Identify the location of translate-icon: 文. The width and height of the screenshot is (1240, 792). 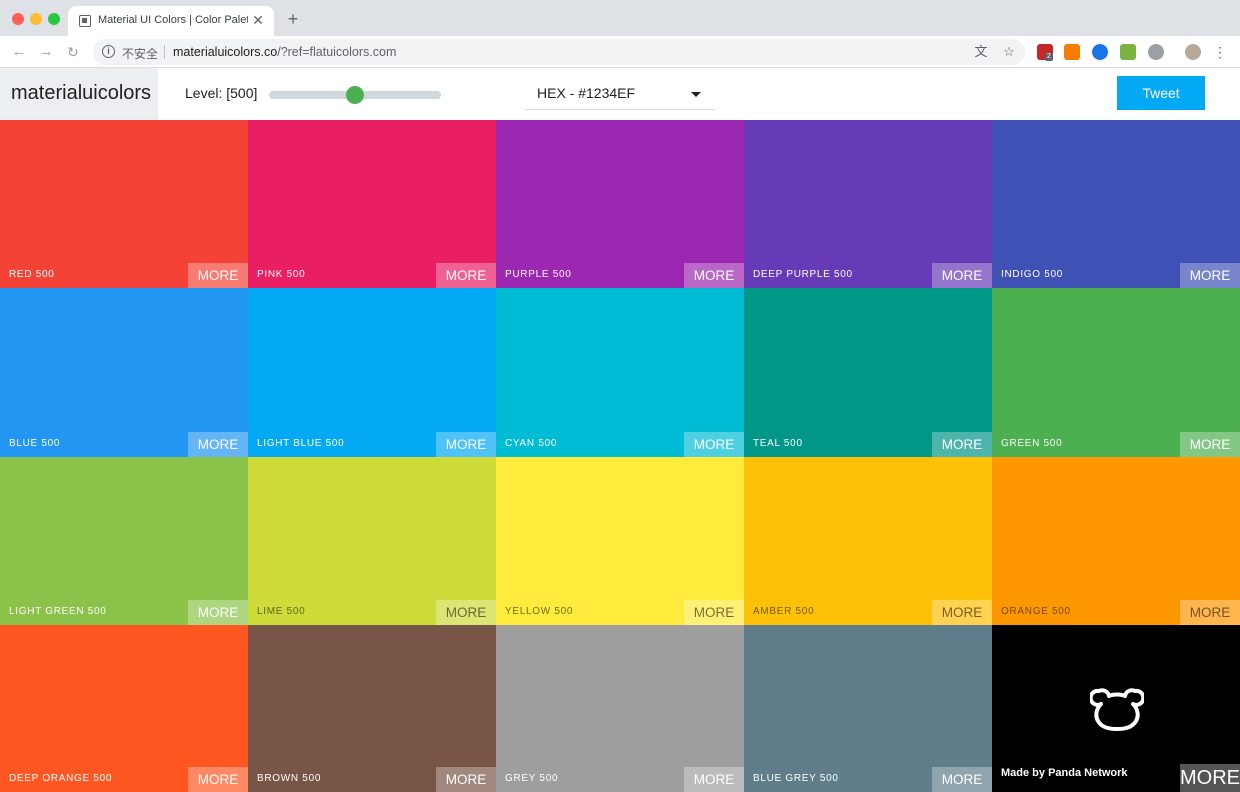
(981, 52).